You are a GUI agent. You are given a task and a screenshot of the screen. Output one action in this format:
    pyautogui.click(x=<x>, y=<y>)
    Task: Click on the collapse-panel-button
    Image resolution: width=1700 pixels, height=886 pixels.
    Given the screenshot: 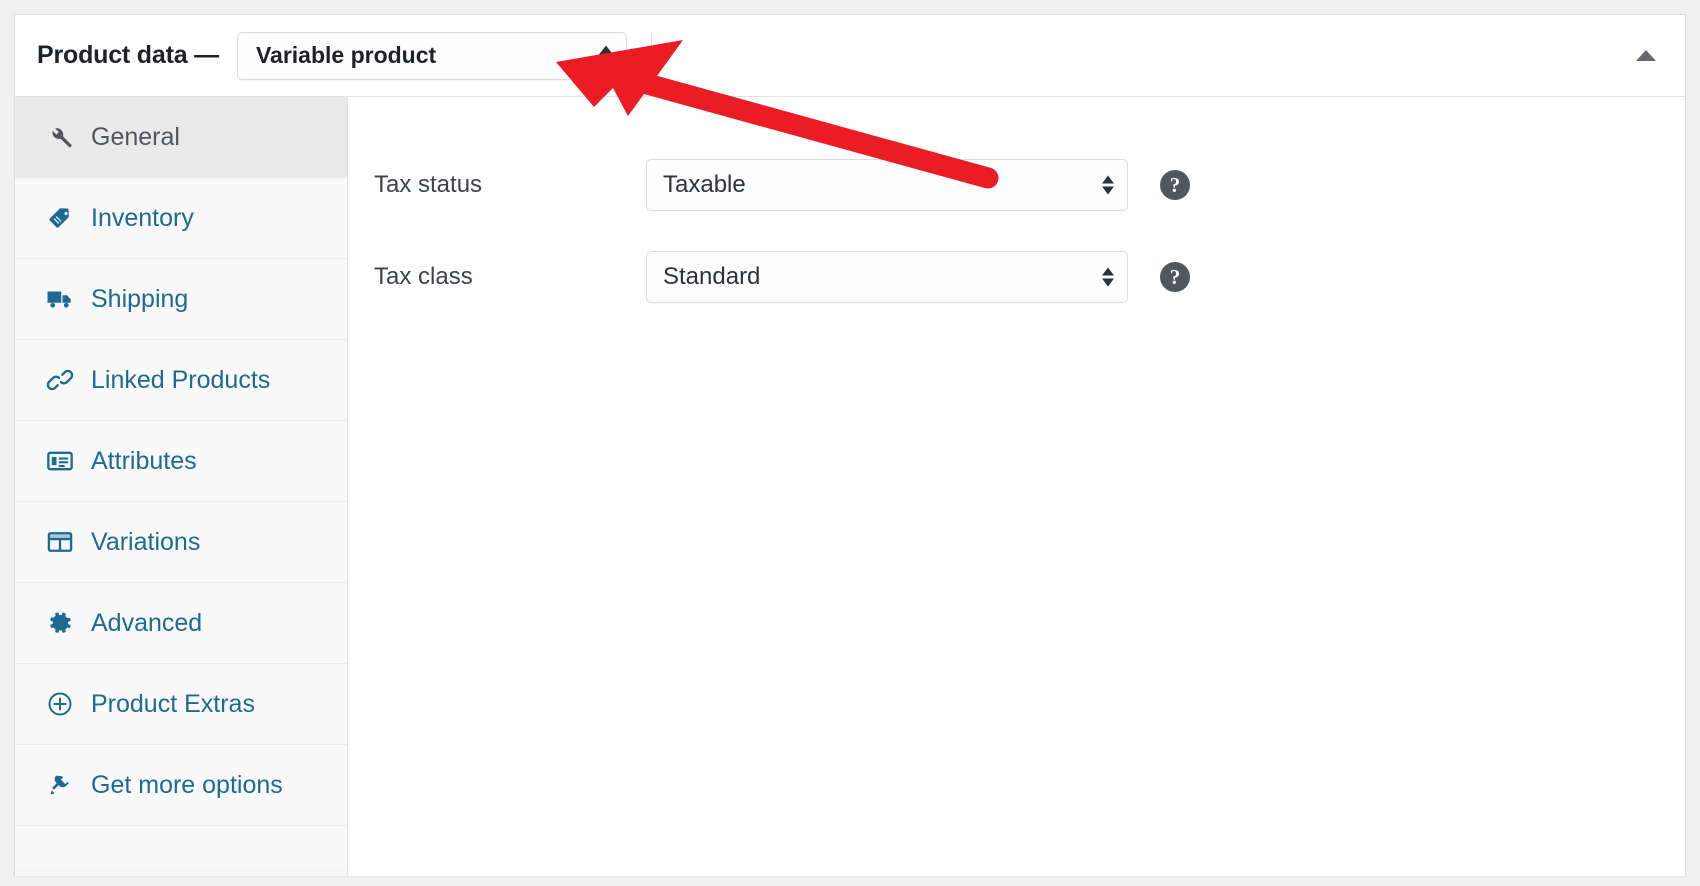 What is the action you would take?
    pyautogui.click(x=1646, y=56)
    